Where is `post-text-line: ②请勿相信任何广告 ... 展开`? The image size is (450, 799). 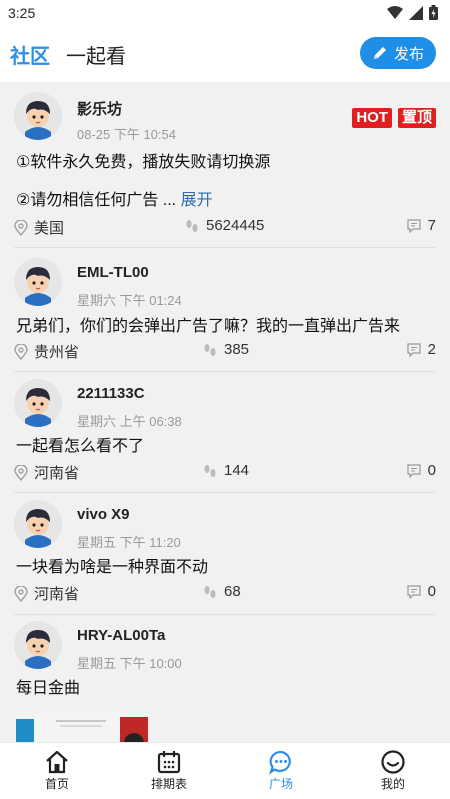 post-text-line: ②请勿相信任何广告 ... 展开 is located at coordinates (114, 198).